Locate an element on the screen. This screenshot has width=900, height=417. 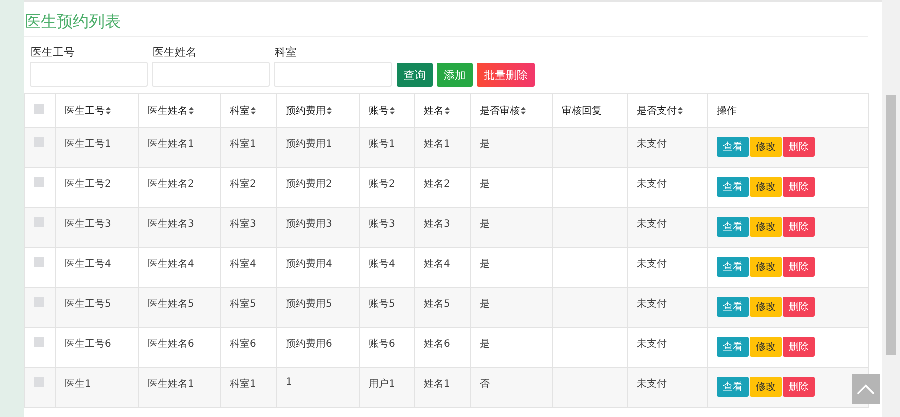
table-cell: 医生1 is located at coordinates (78, 384).